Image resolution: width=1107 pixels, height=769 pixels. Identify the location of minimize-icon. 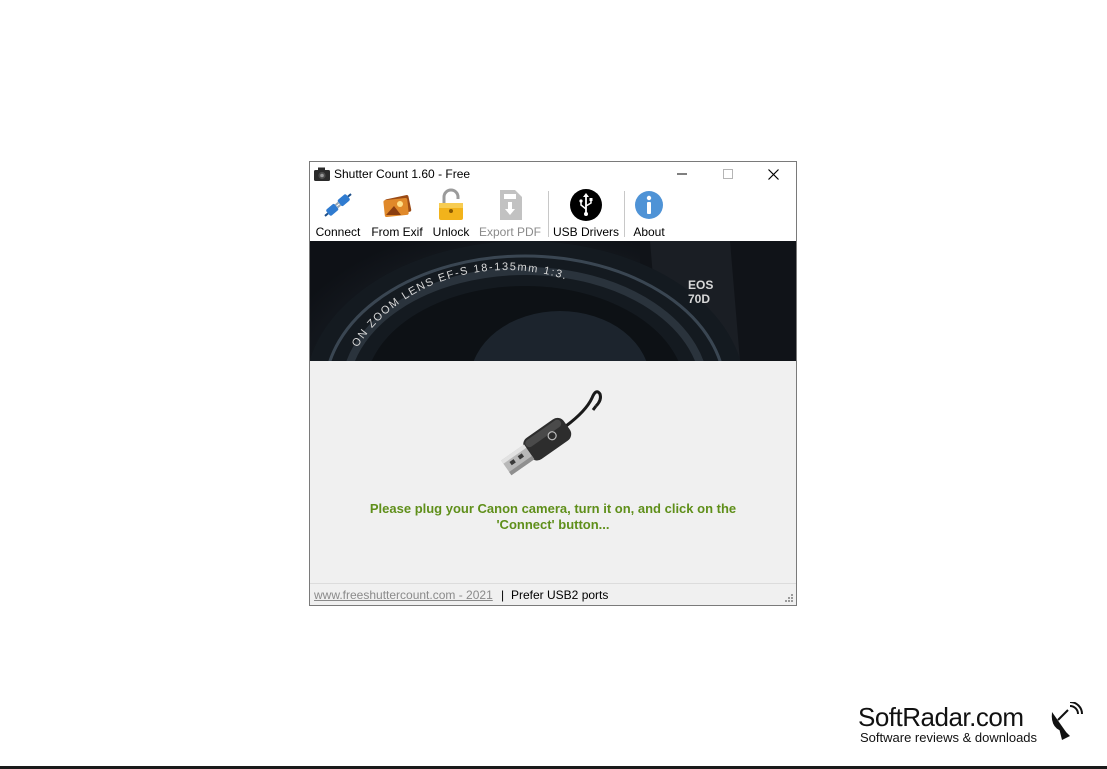
(682, 174).